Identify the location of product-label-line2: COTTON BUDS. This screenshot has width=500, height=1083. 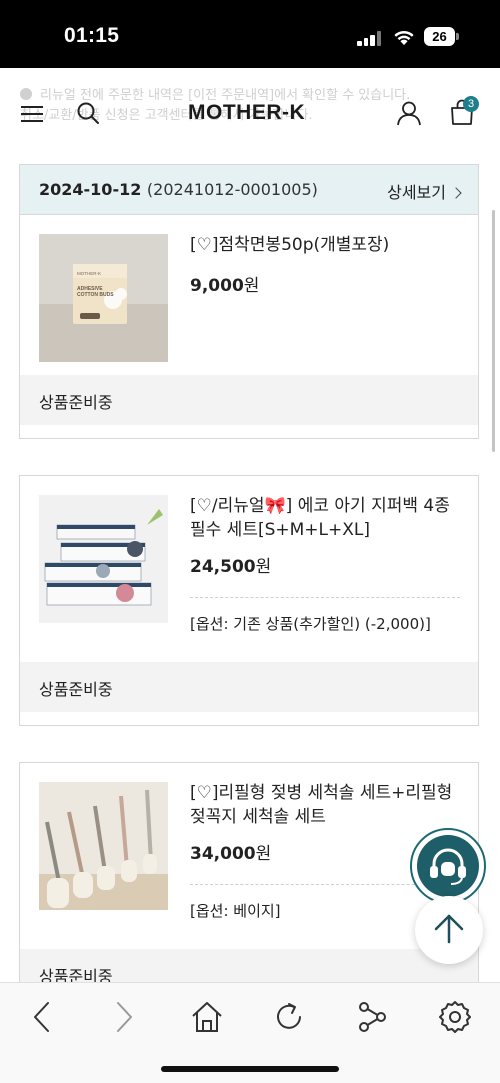
(95, 295).